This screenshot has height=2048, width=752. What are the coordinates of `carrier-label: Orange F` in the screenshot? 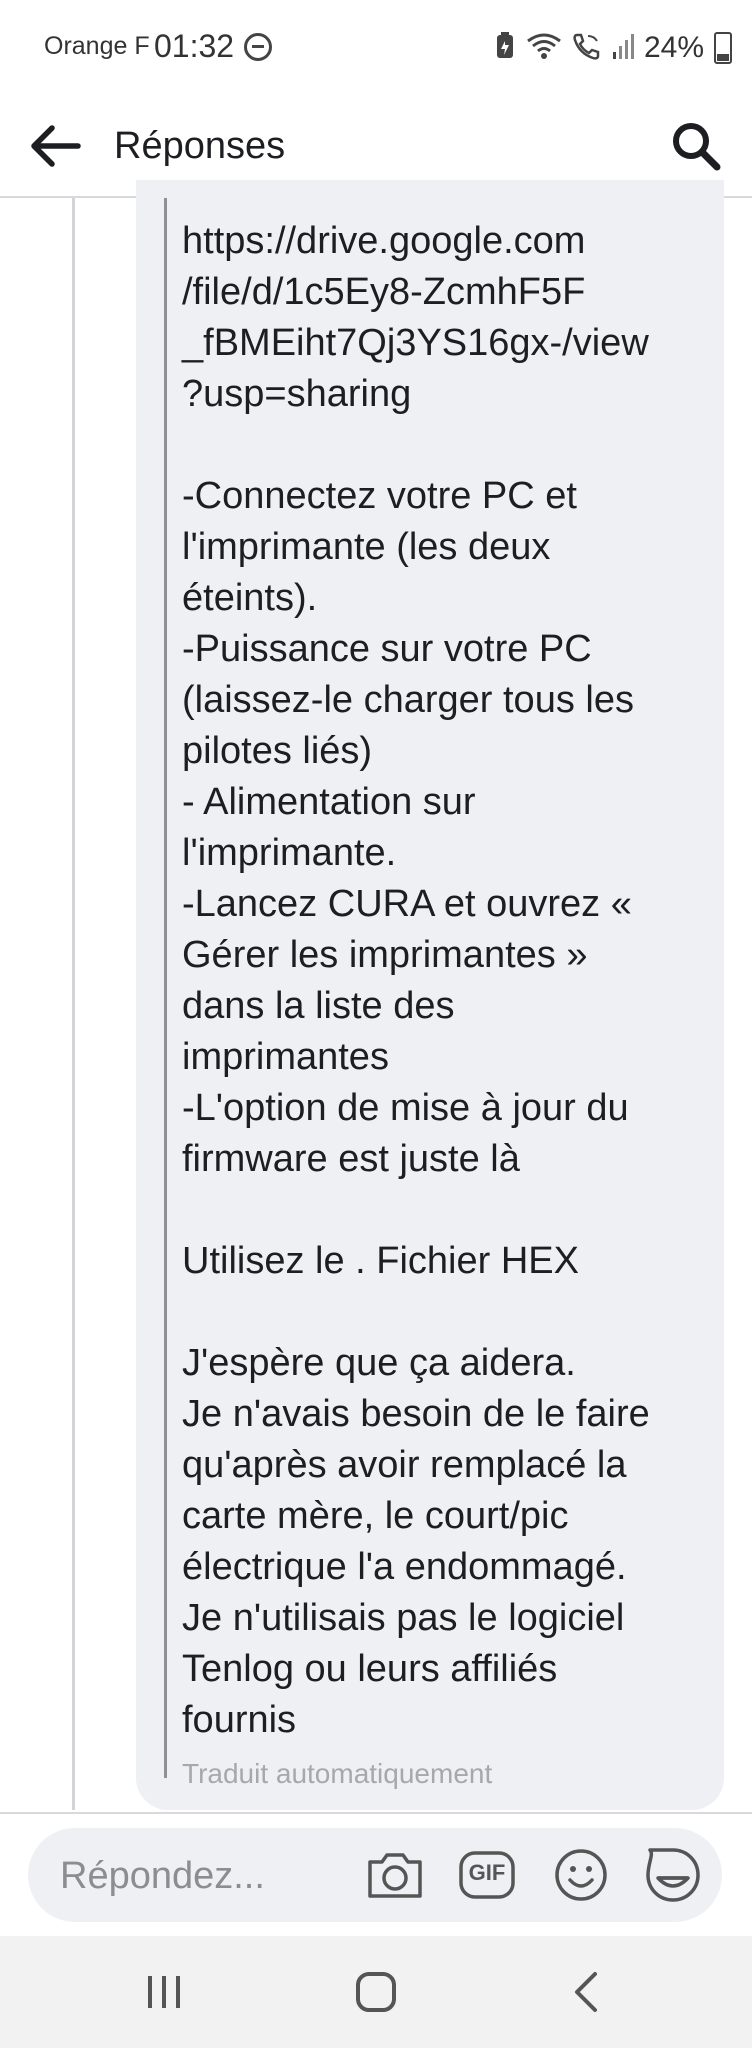 It's located at (97, 46).